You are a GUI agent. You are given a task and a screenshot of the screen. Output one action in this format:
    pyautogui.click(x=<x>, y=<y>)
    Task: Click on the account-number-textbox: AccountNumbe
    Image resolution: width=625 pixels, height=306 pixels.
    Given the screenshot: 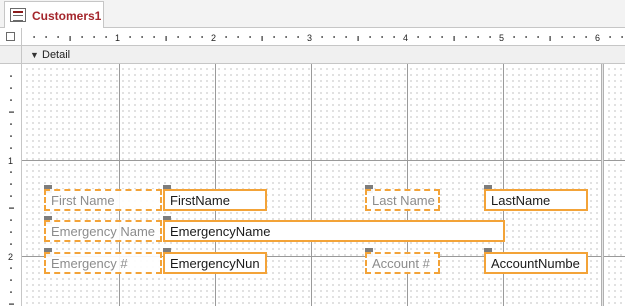 What is the action you would take?
    pyautogui.click(x=536, y=263)
    